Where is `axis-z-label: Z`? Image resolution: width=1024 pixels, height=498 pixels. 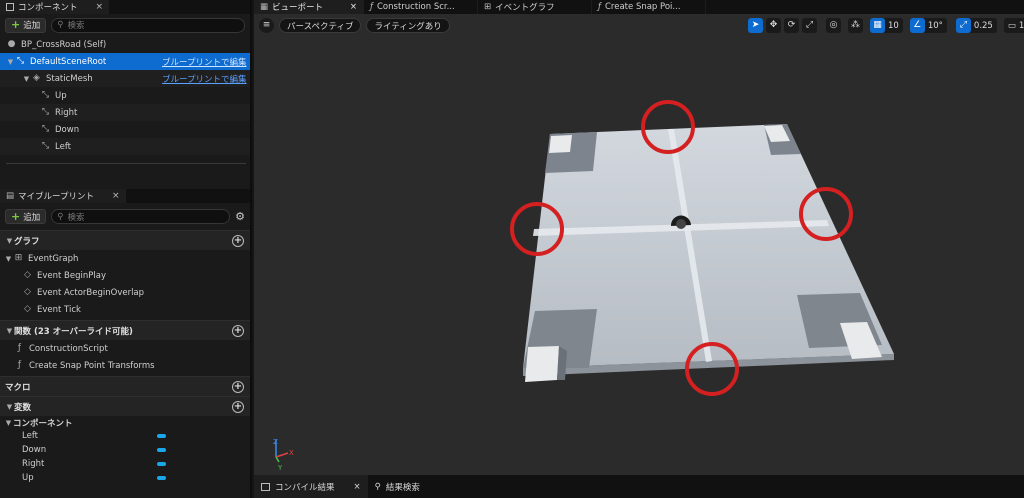
axis-z-label: Z is located at coordinates (275, 442).